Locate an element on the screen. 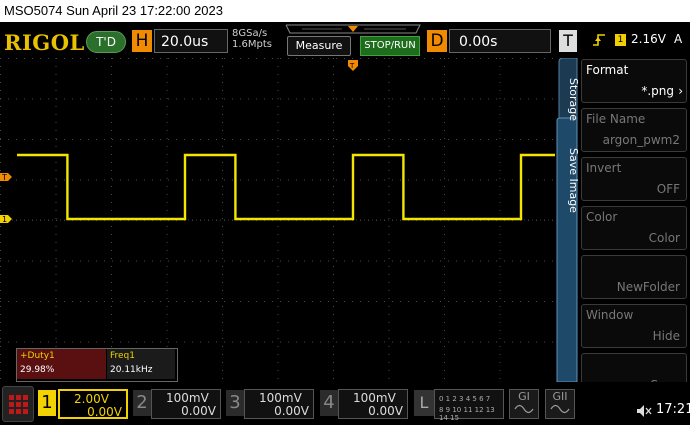 The width and height of the screenshot is (690, 425). channel-4-settings: 100mV 0.00V is located at coordinates (373, 404).